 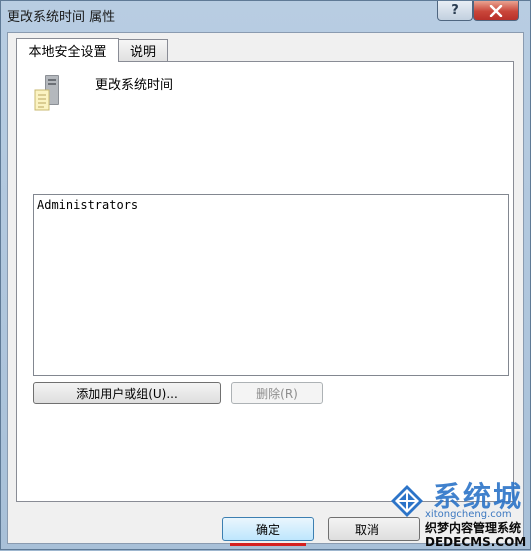 I want to click on tab-local-security-setting: 本地安全设置, so click(x=67, y=50).